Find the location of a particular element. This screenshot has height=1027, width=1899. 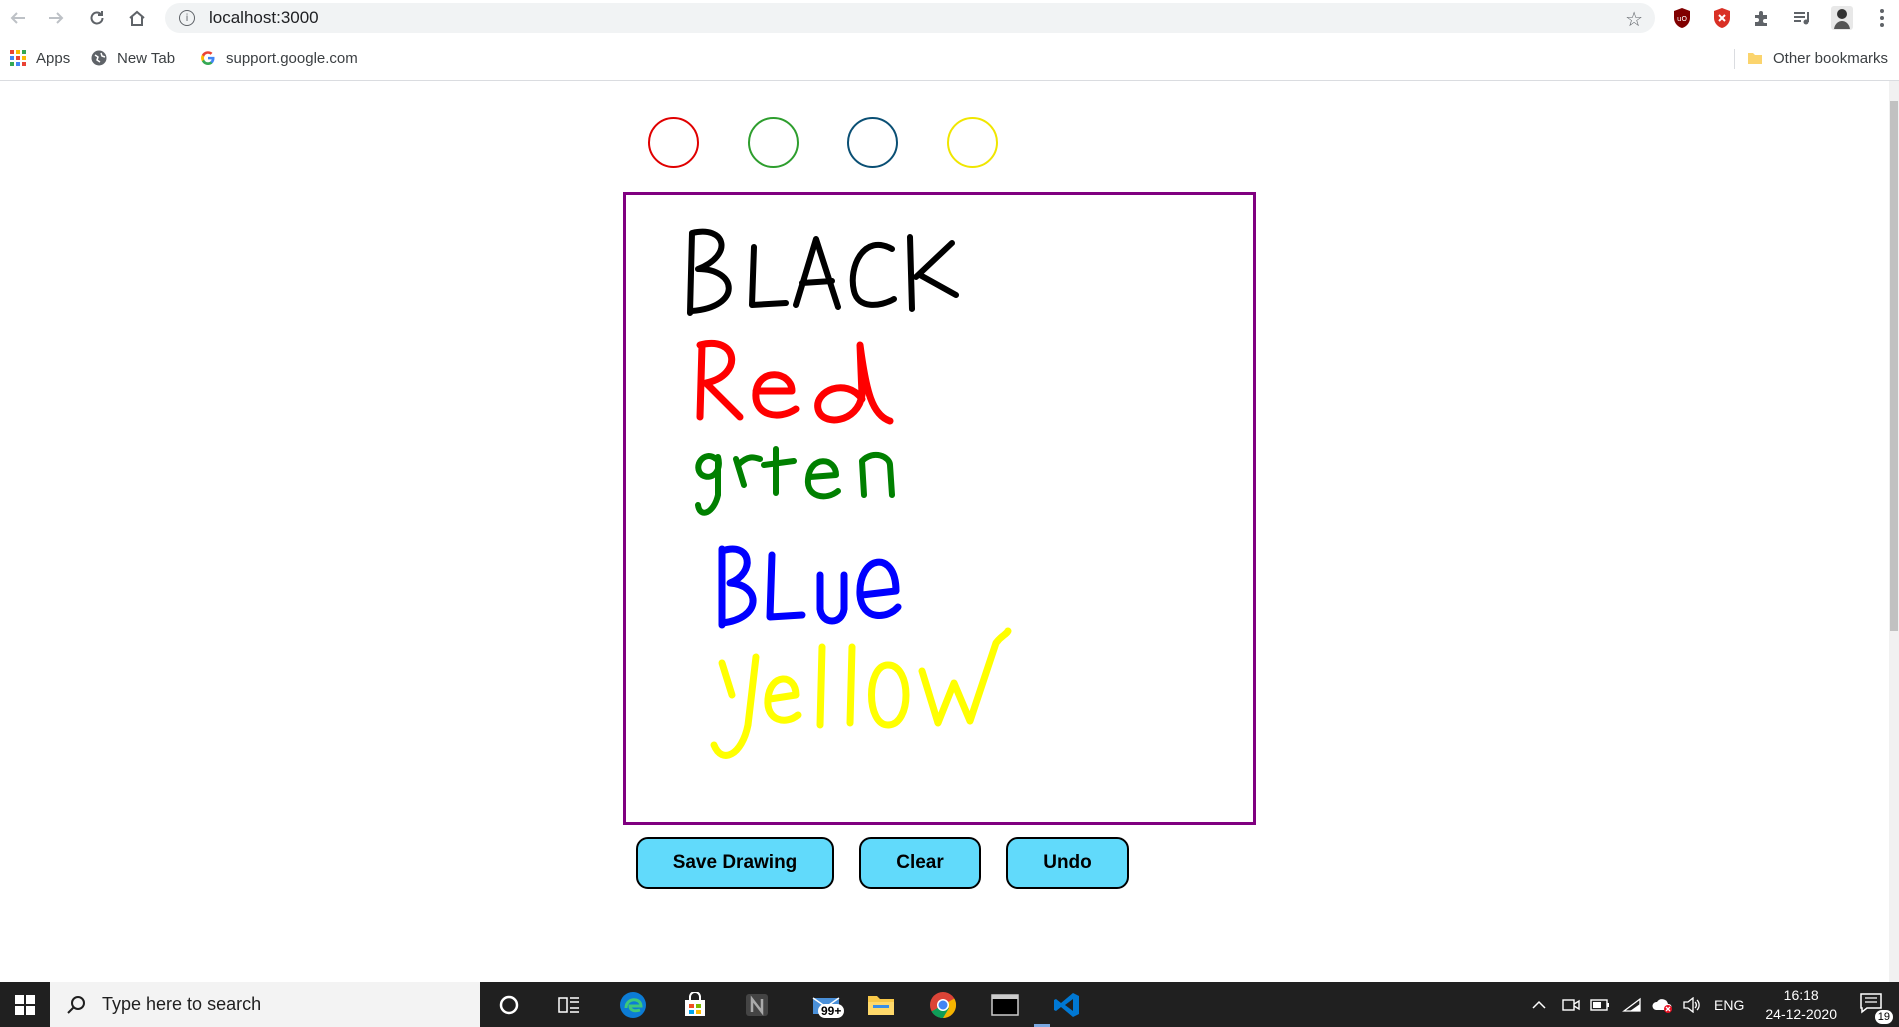

handwritten-word-black is located at coordinates (823, 272).